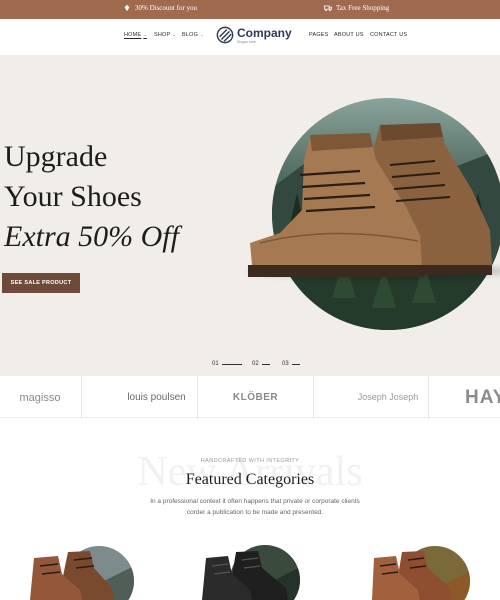 Image resolution: width=500 pixels, height=600 pixels. Describe the element at coordinates (190, 35) in the screenshot. I see `nav-blog-label: BLOG` at that location.